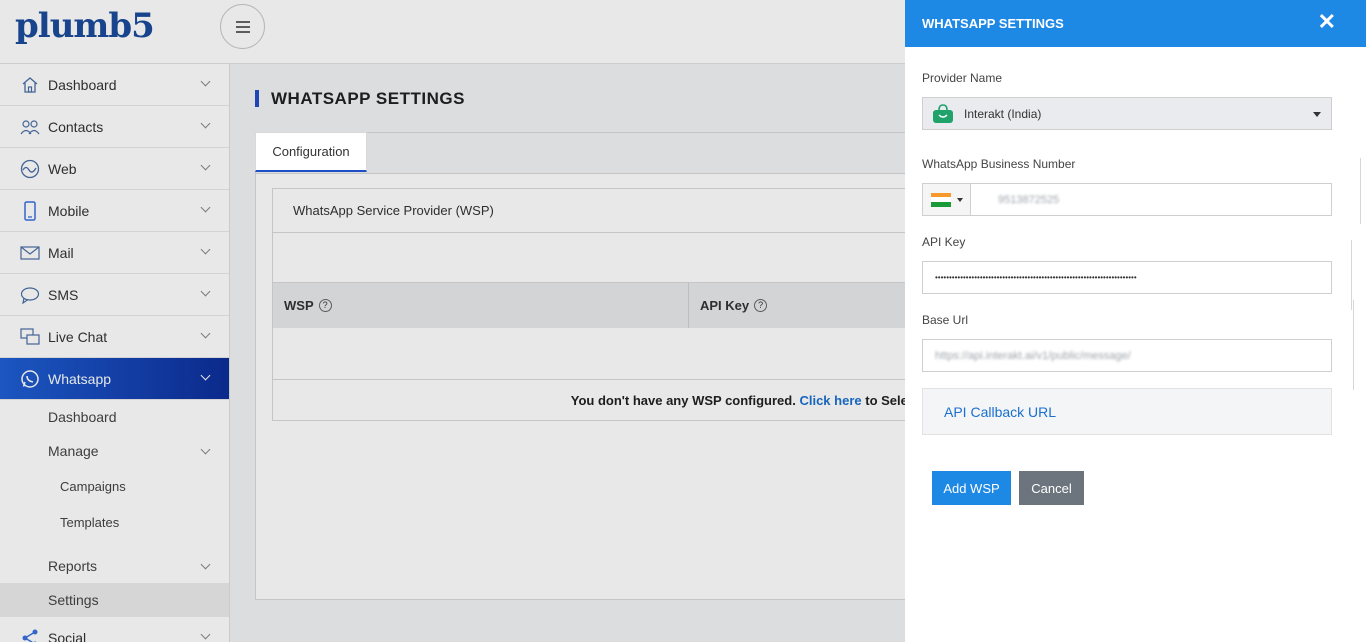 The height and width of the screenshot is (642, 1366). What do you see at coordinates (941, 199) in the screenshot?
I see `india-flag-icon` at bounding box center [941, 199].